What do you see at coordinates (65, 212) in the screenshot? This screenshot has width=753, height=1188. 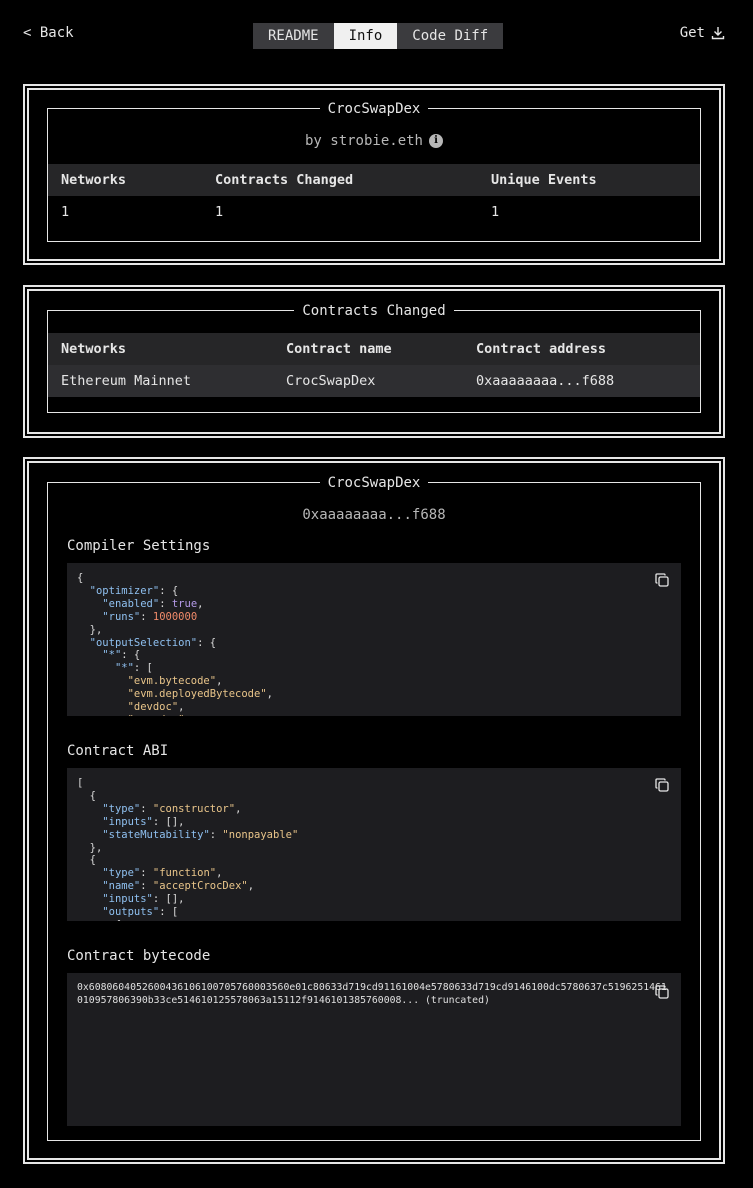 I see `value-networks: 1` at bounding box center [65, 212].